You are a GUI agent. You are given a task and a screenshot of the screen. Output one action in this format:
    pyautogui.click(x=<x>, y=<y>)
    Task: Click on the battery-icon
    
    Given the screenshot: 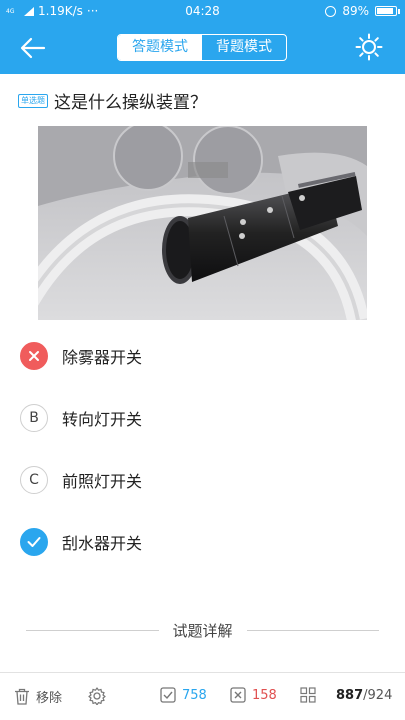 What is the action you would take?
    pyautogui.click(x=387, y=11)
    